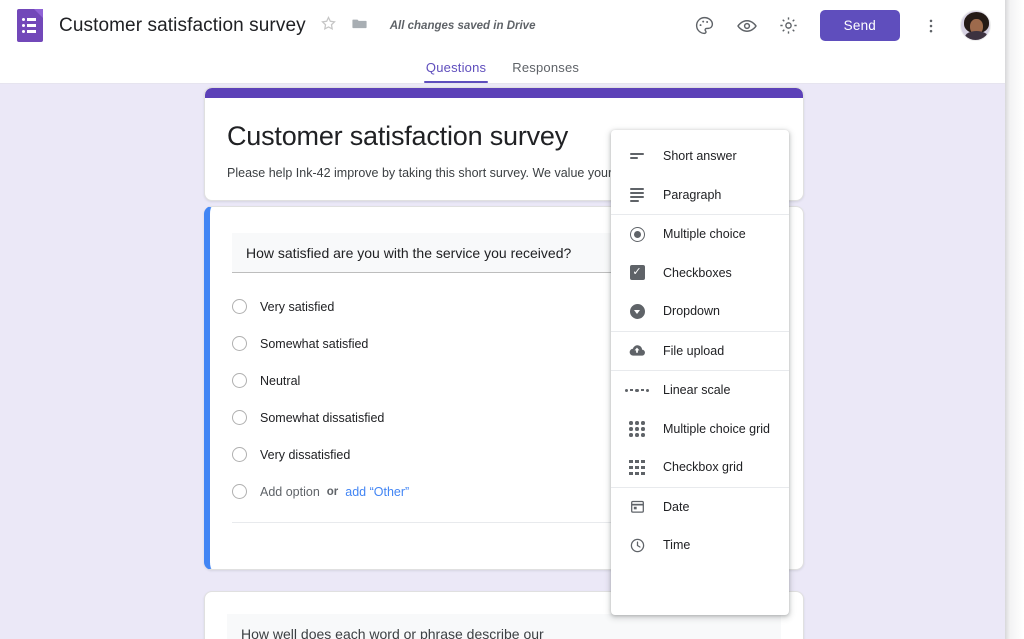 The width and height of the screenshot is (1024, 639). What do you see at coordinates (931, 26) in the screenshot?
I see `more-vertical-icon` at bounding box center [931, 26].